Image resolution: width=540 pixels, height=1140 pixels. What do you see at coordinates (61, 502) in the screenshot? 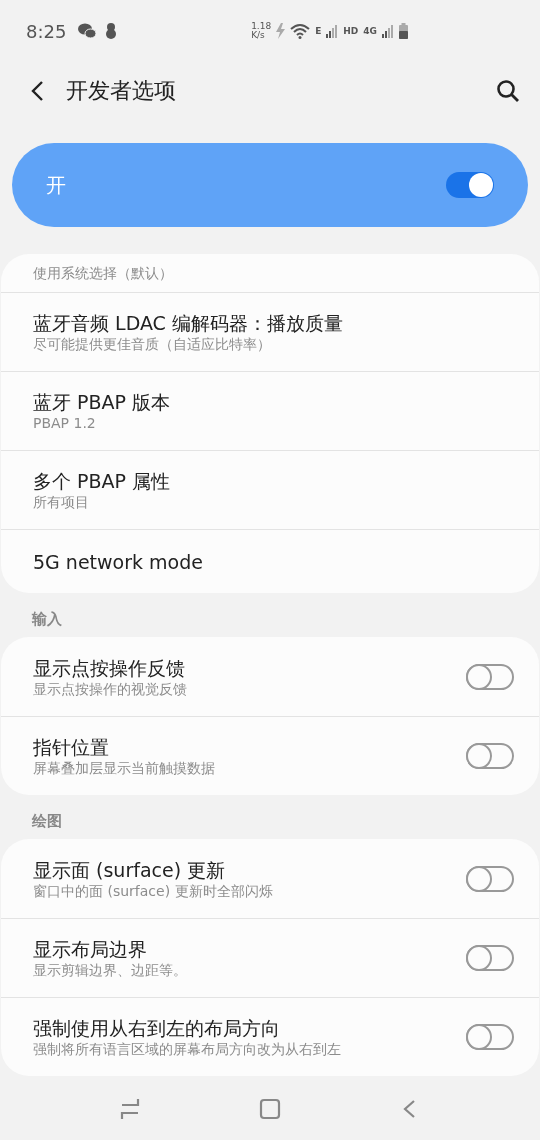
I see `setting-summary: 所有项目` at bounding box center [61, 502].